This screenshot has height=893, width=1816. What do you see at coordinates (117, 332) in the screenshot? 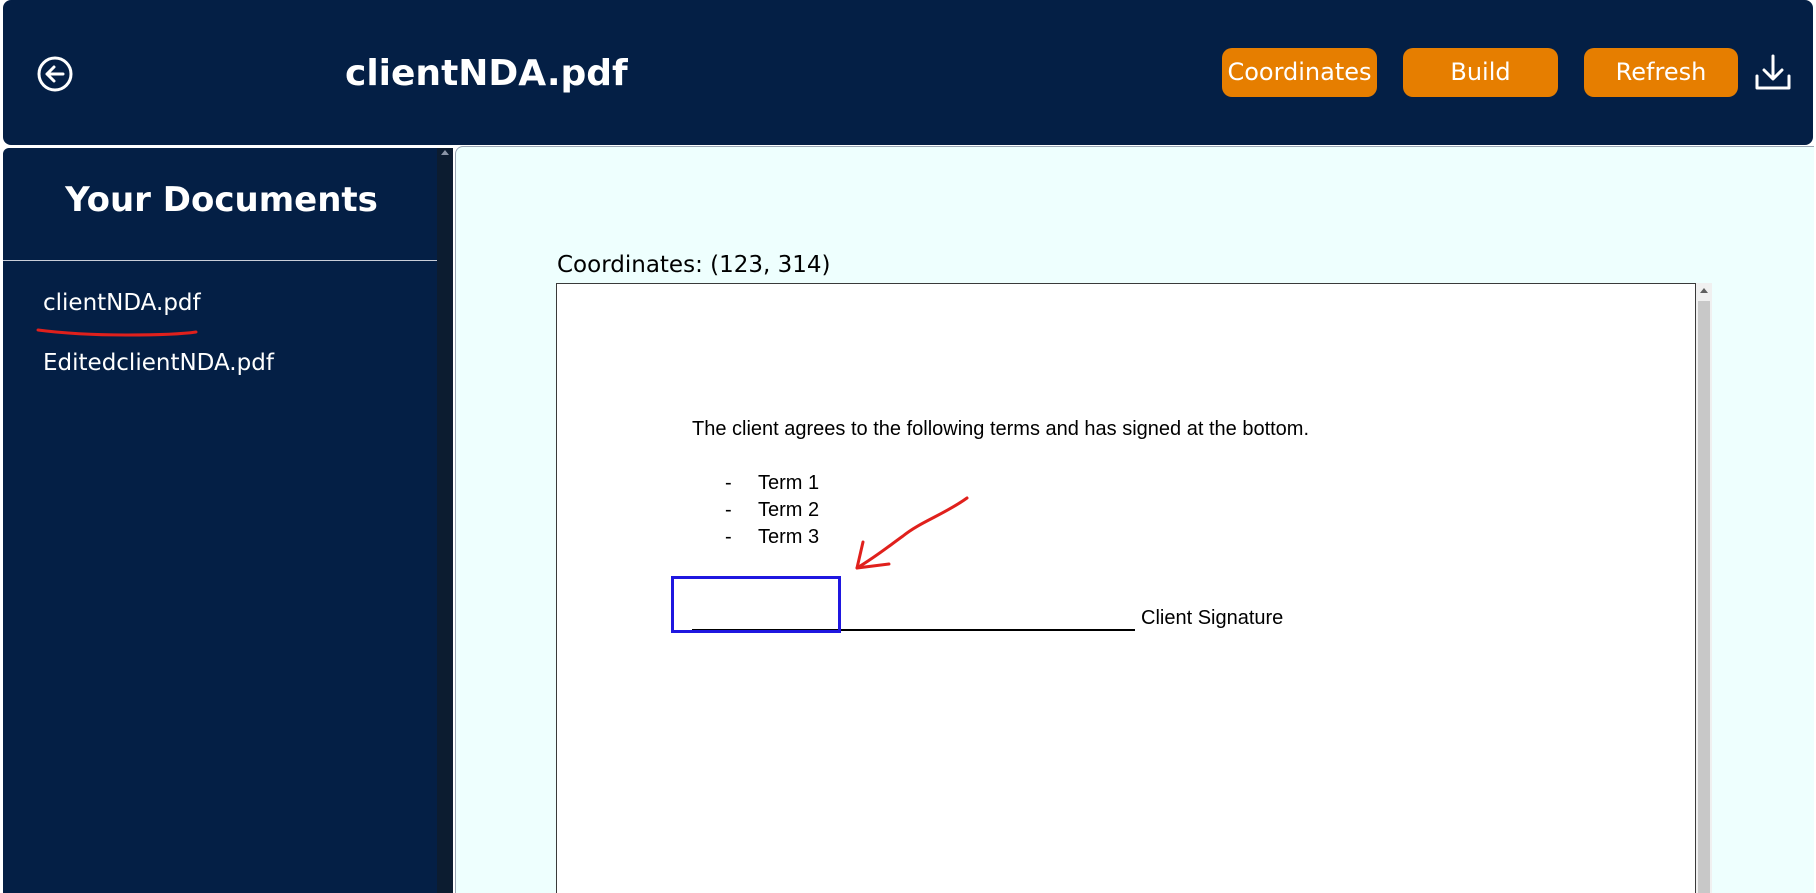
I see `red-underline-annotation` at bounding box center [117, 332].